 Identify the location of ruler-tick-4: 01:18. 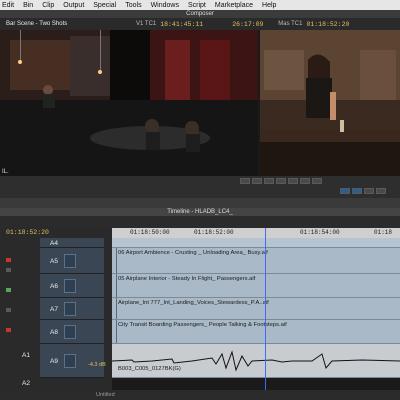
(383, 232).